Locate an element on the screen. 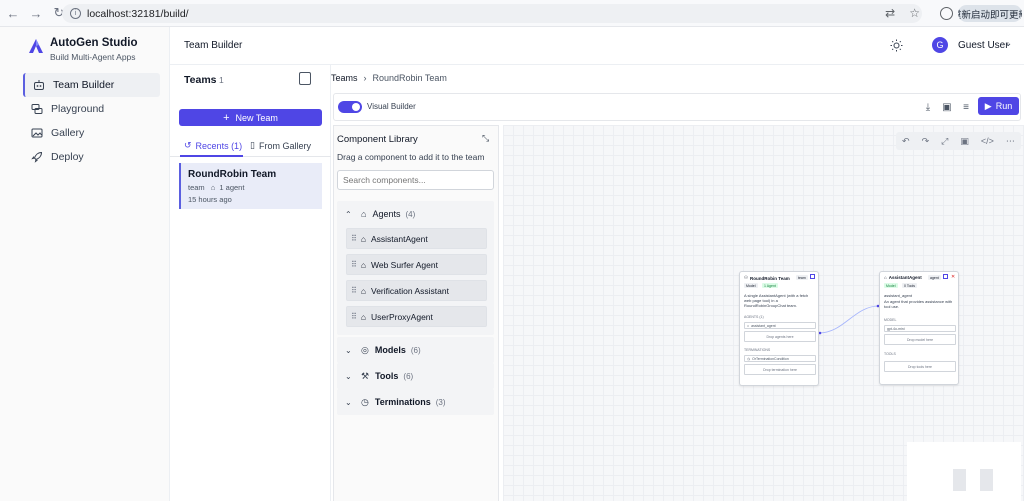  terminations-section-header: ⌄ ◷ Terminations (3) is located at coordinates (415, 402).